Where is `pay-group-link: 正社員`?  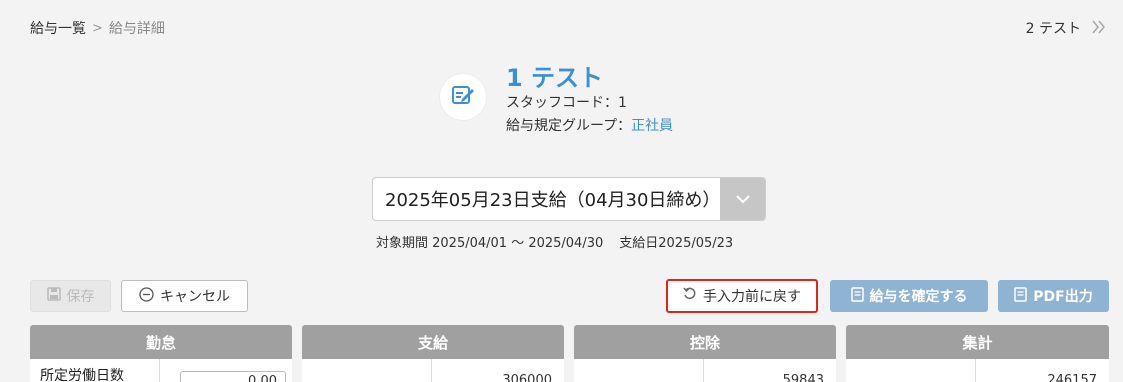
pay-group-link: 正社員 is located at coordinates (652, 126).